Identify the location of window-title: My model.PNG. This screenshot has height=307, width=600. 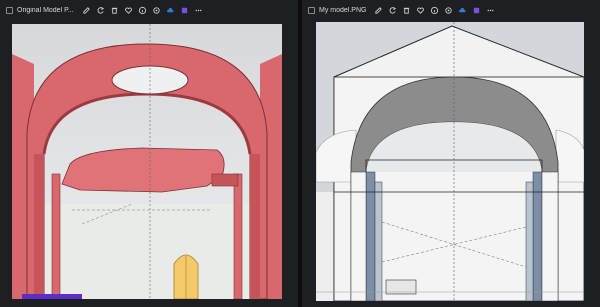
(343, 10).